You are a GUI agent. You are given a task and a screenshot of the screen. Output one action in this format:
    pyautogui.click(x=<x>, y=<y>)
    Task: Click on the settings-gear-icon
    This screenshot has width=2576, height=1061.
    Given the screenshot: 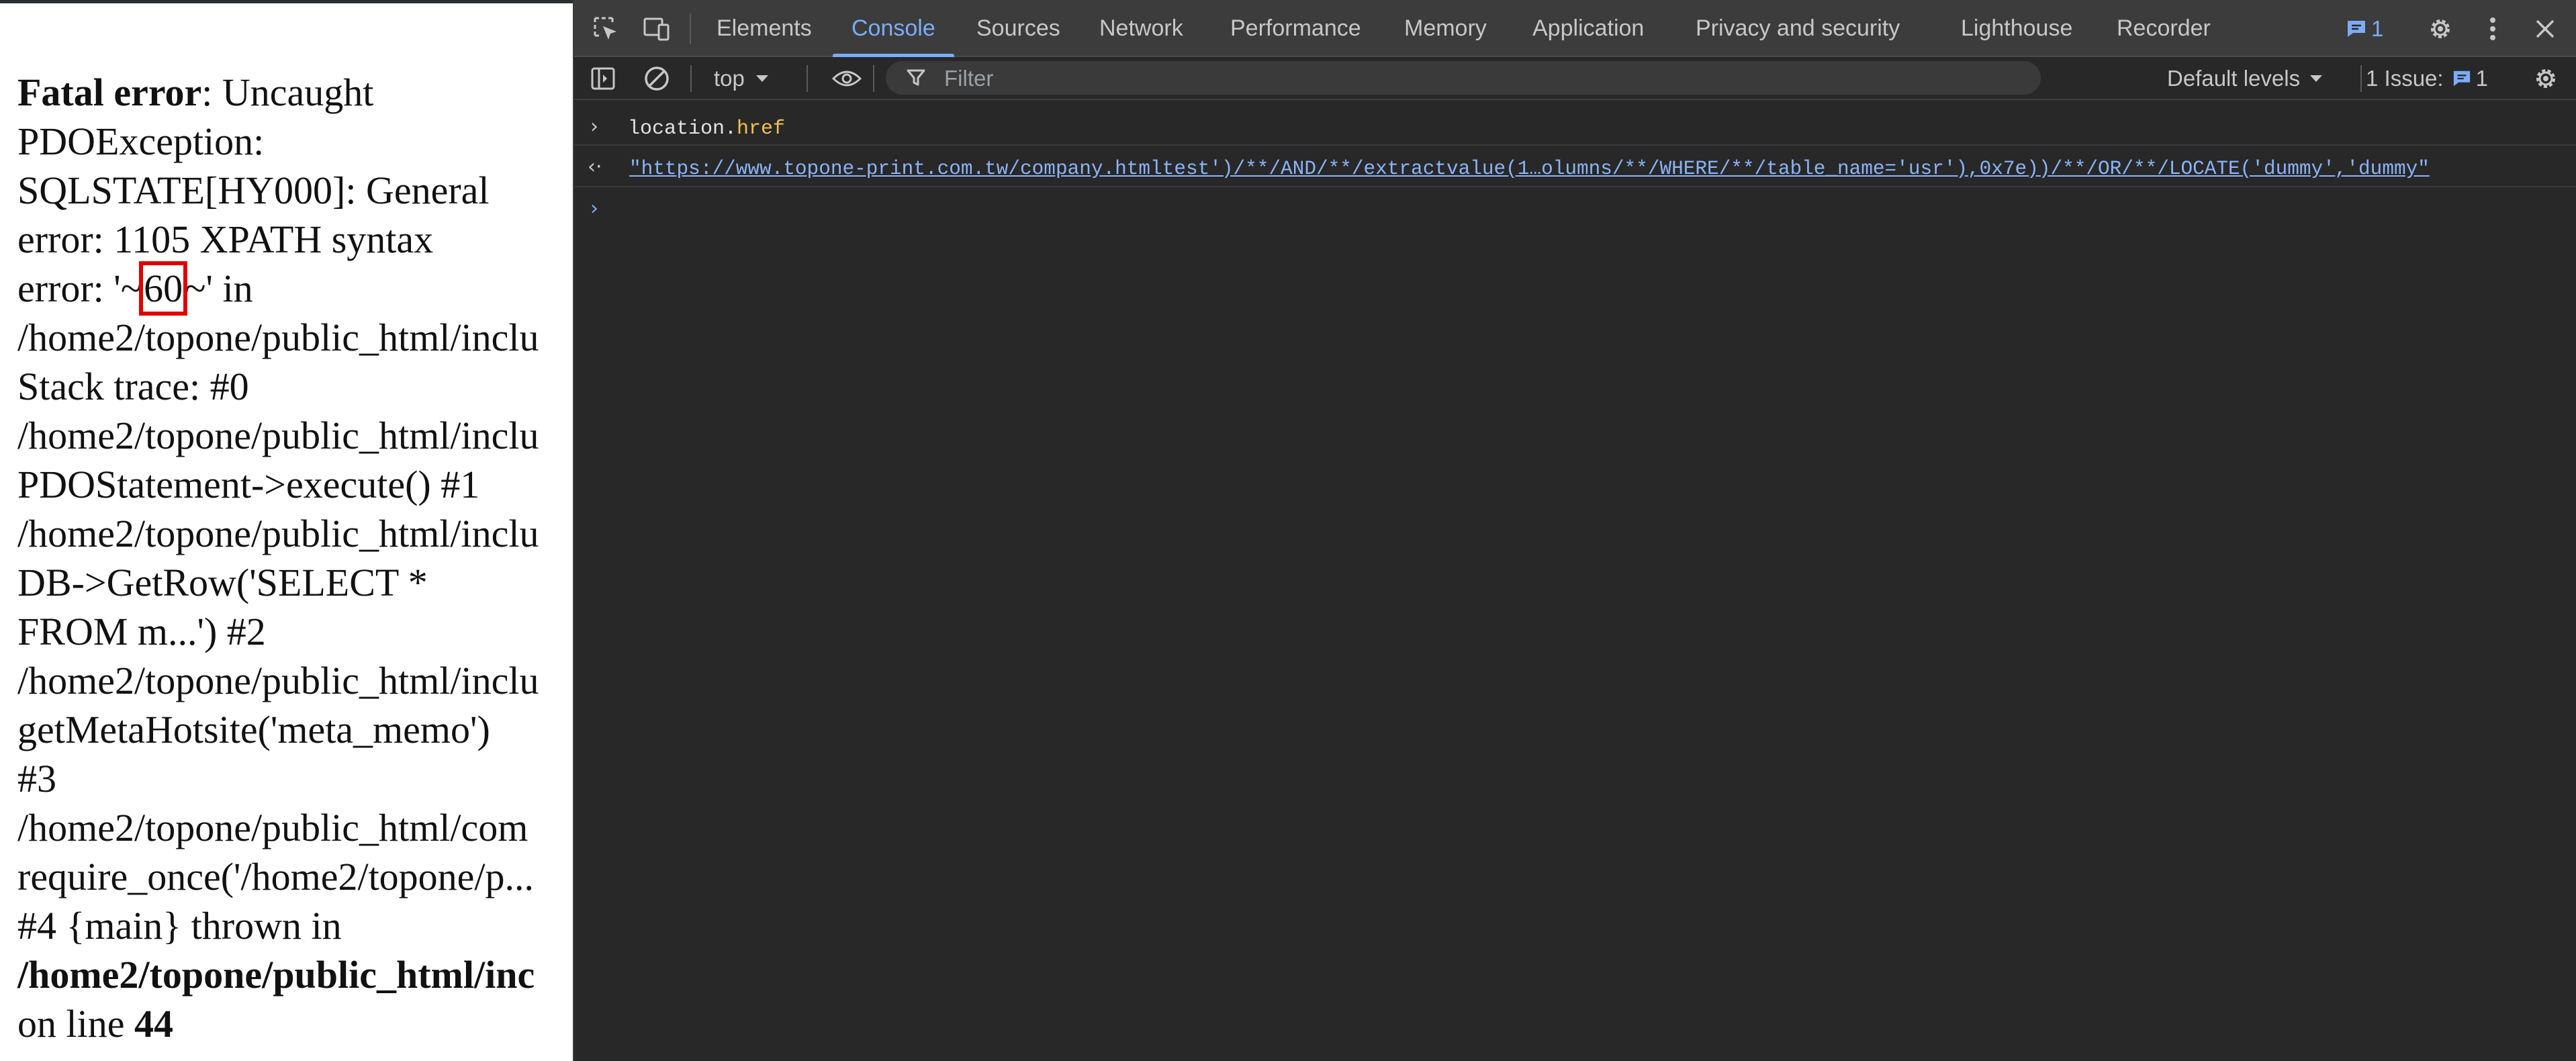 What is the action you would take?
    pyautogui.click(x=2440, y=28)
    